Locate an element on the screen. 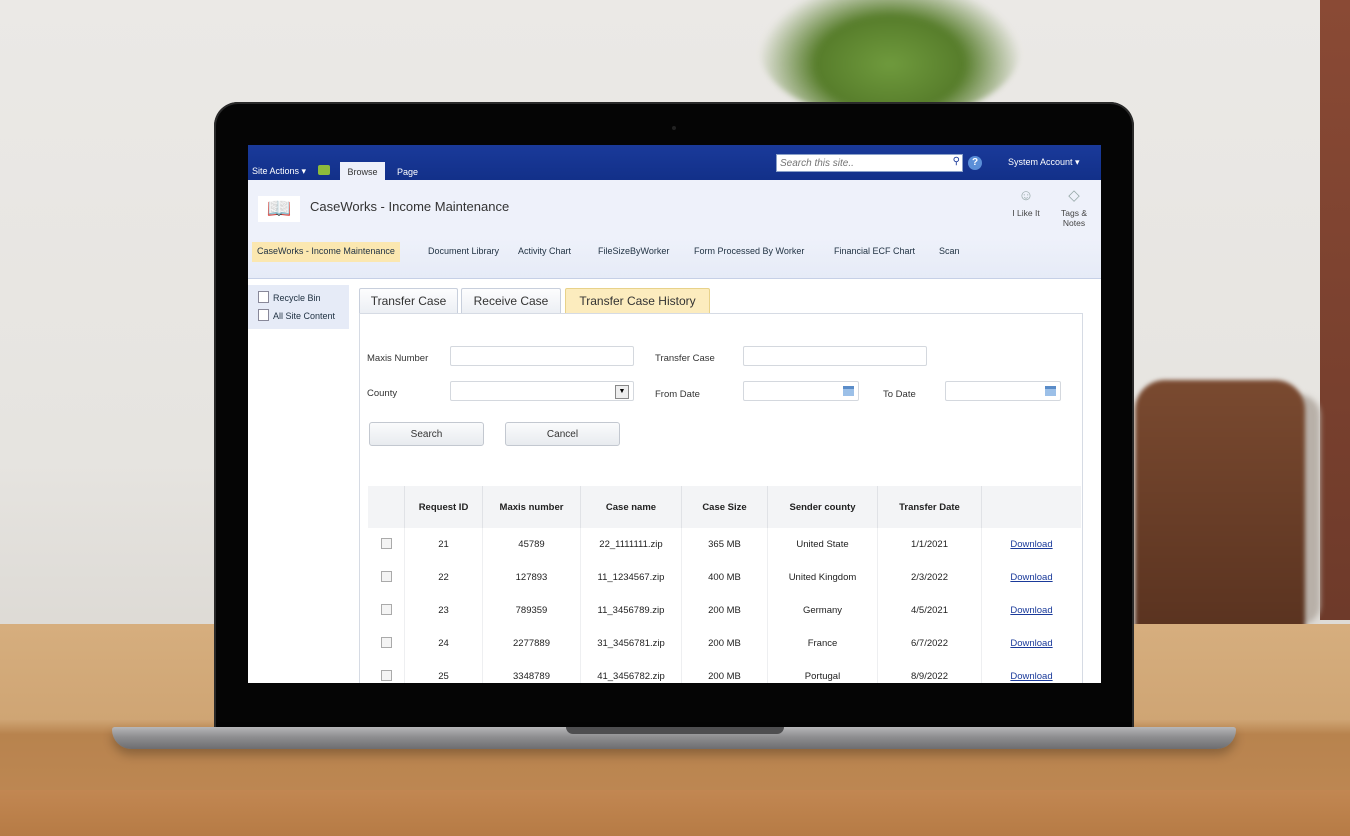  like-it-label: I Like It is located at coordinates (1026, 213).